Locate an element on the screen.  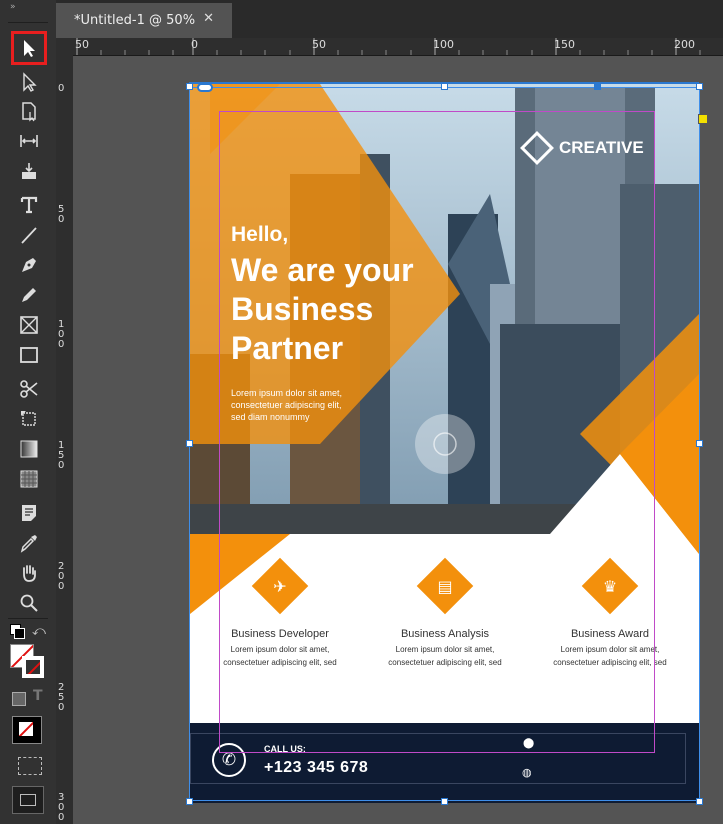
resize-handle-bottom-left is located at coordinates (189, 801).